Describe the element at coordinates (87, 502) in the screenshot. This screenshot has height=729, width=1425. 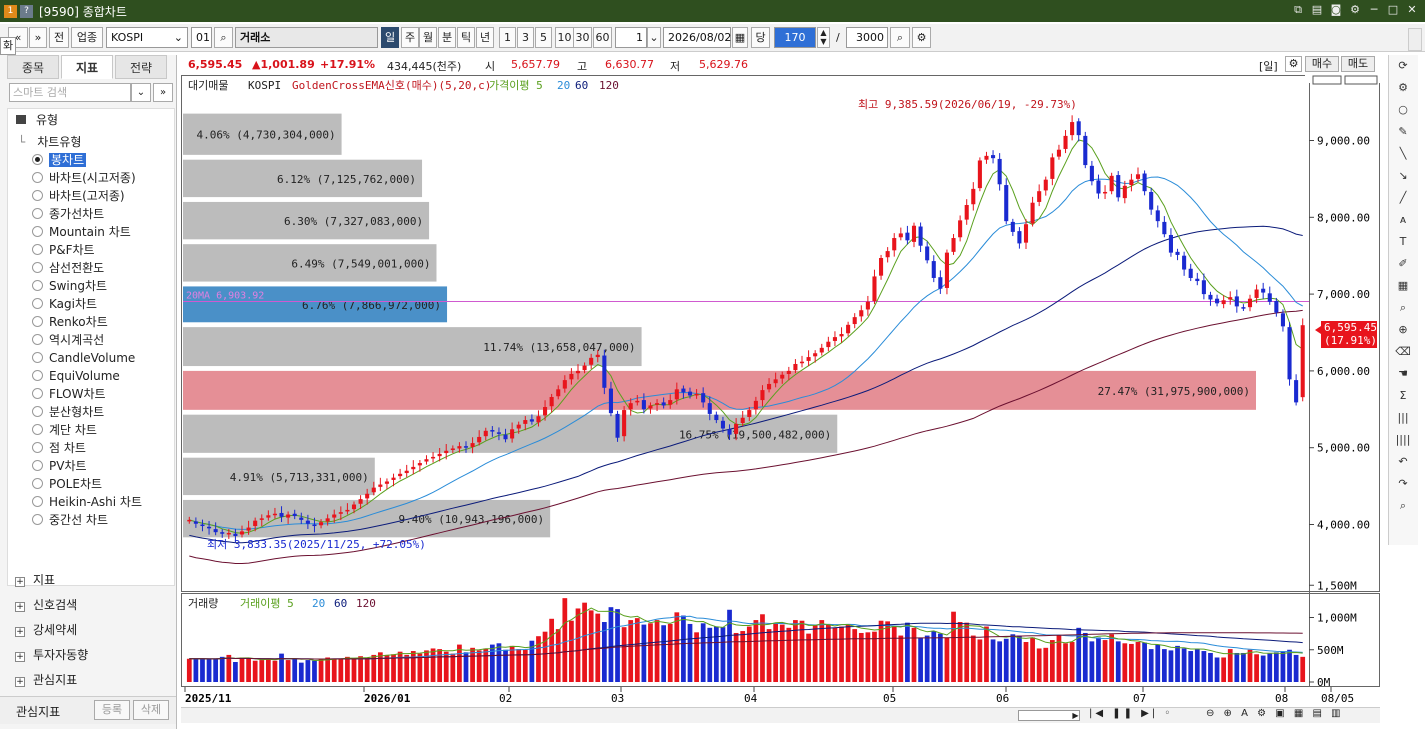
I see `chart-type-item: Heikin-Ashi 차트` at that location.